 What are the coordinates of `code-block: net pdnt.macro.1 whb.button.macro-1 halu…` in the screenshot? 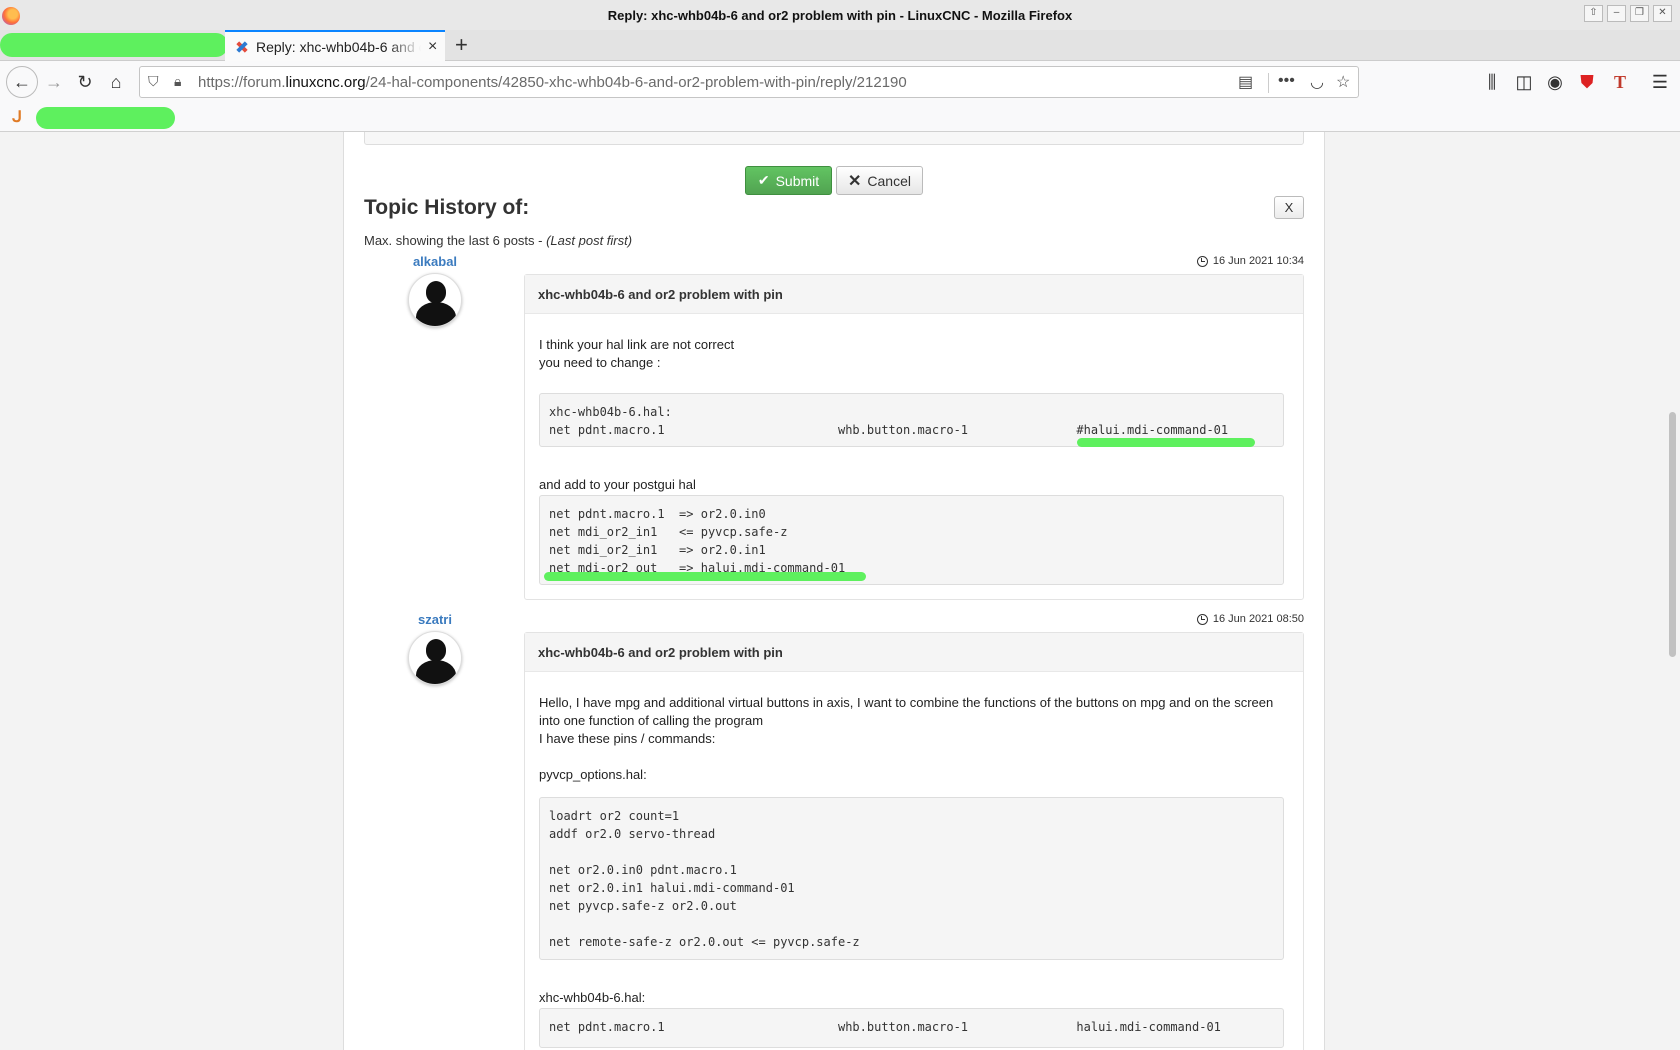 It's located at (911, 1028).